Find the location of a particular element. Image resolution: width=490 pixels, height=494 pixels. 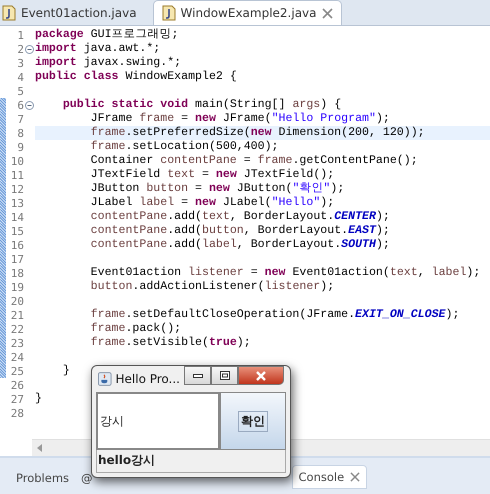

code-line: public static void main(String[] args) { is located at coordinates (202, 105).